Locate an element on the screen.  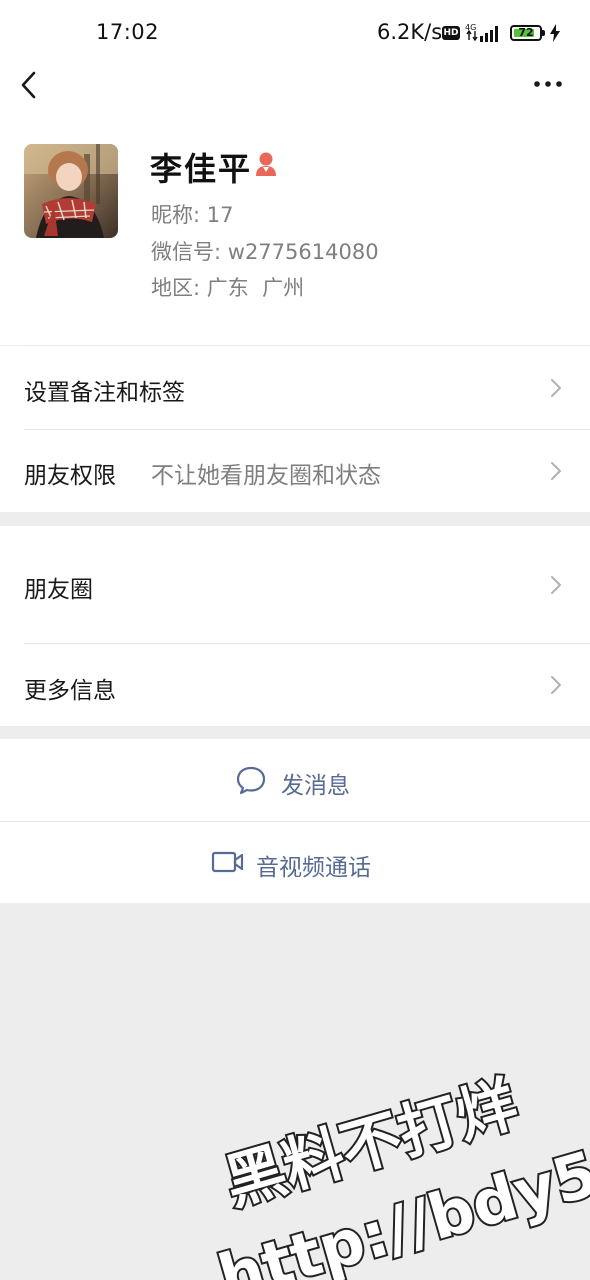
chat-bubble-icon is located at coordinates (251, 780).